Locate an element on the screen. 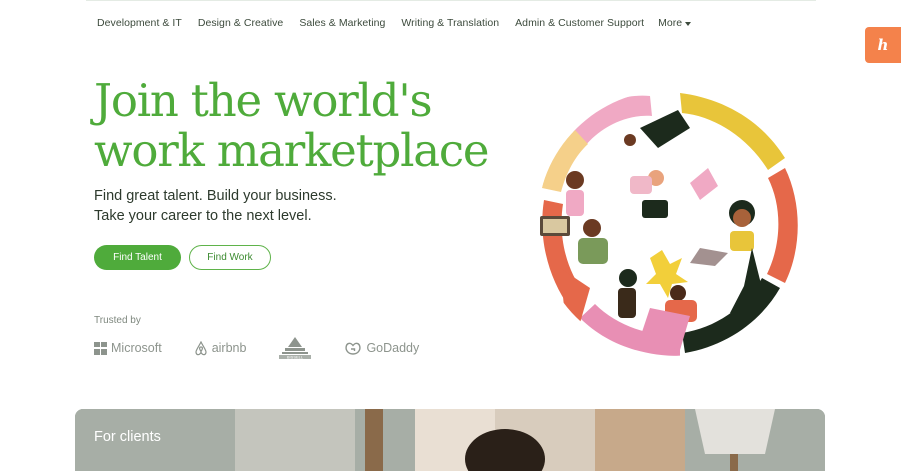 Image resolution: width=901 pixels, height=471 pixels. nav-admin-customer-support: Admin & Customer Support is located at coordinates (579, 23).